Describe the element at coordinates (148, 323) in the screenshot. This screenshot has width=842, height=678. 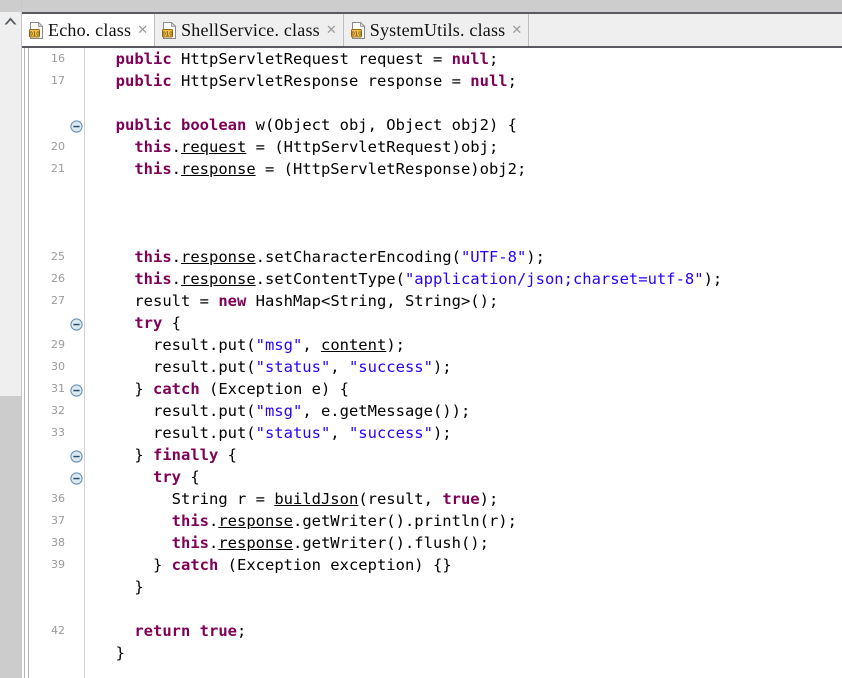
I see `code-token: try` at that location.